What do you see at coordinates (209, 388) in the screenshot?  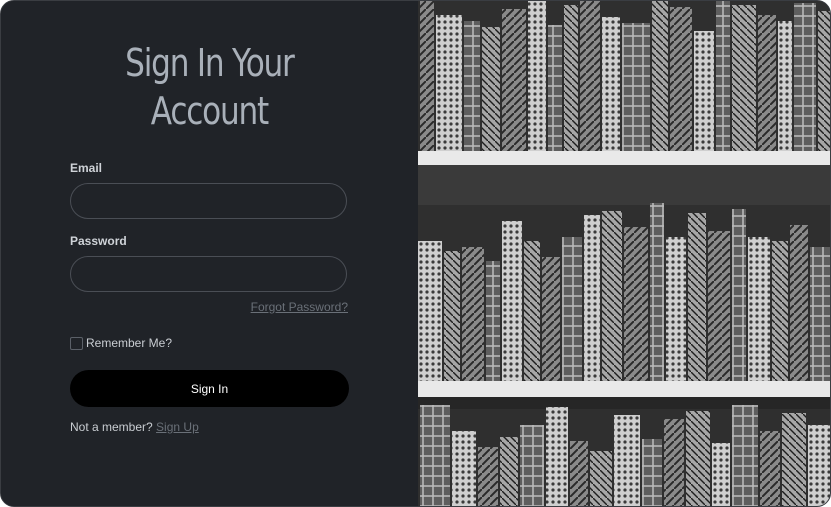 I see `sign-in-button: Sign In` at bounding box center [209, 388].